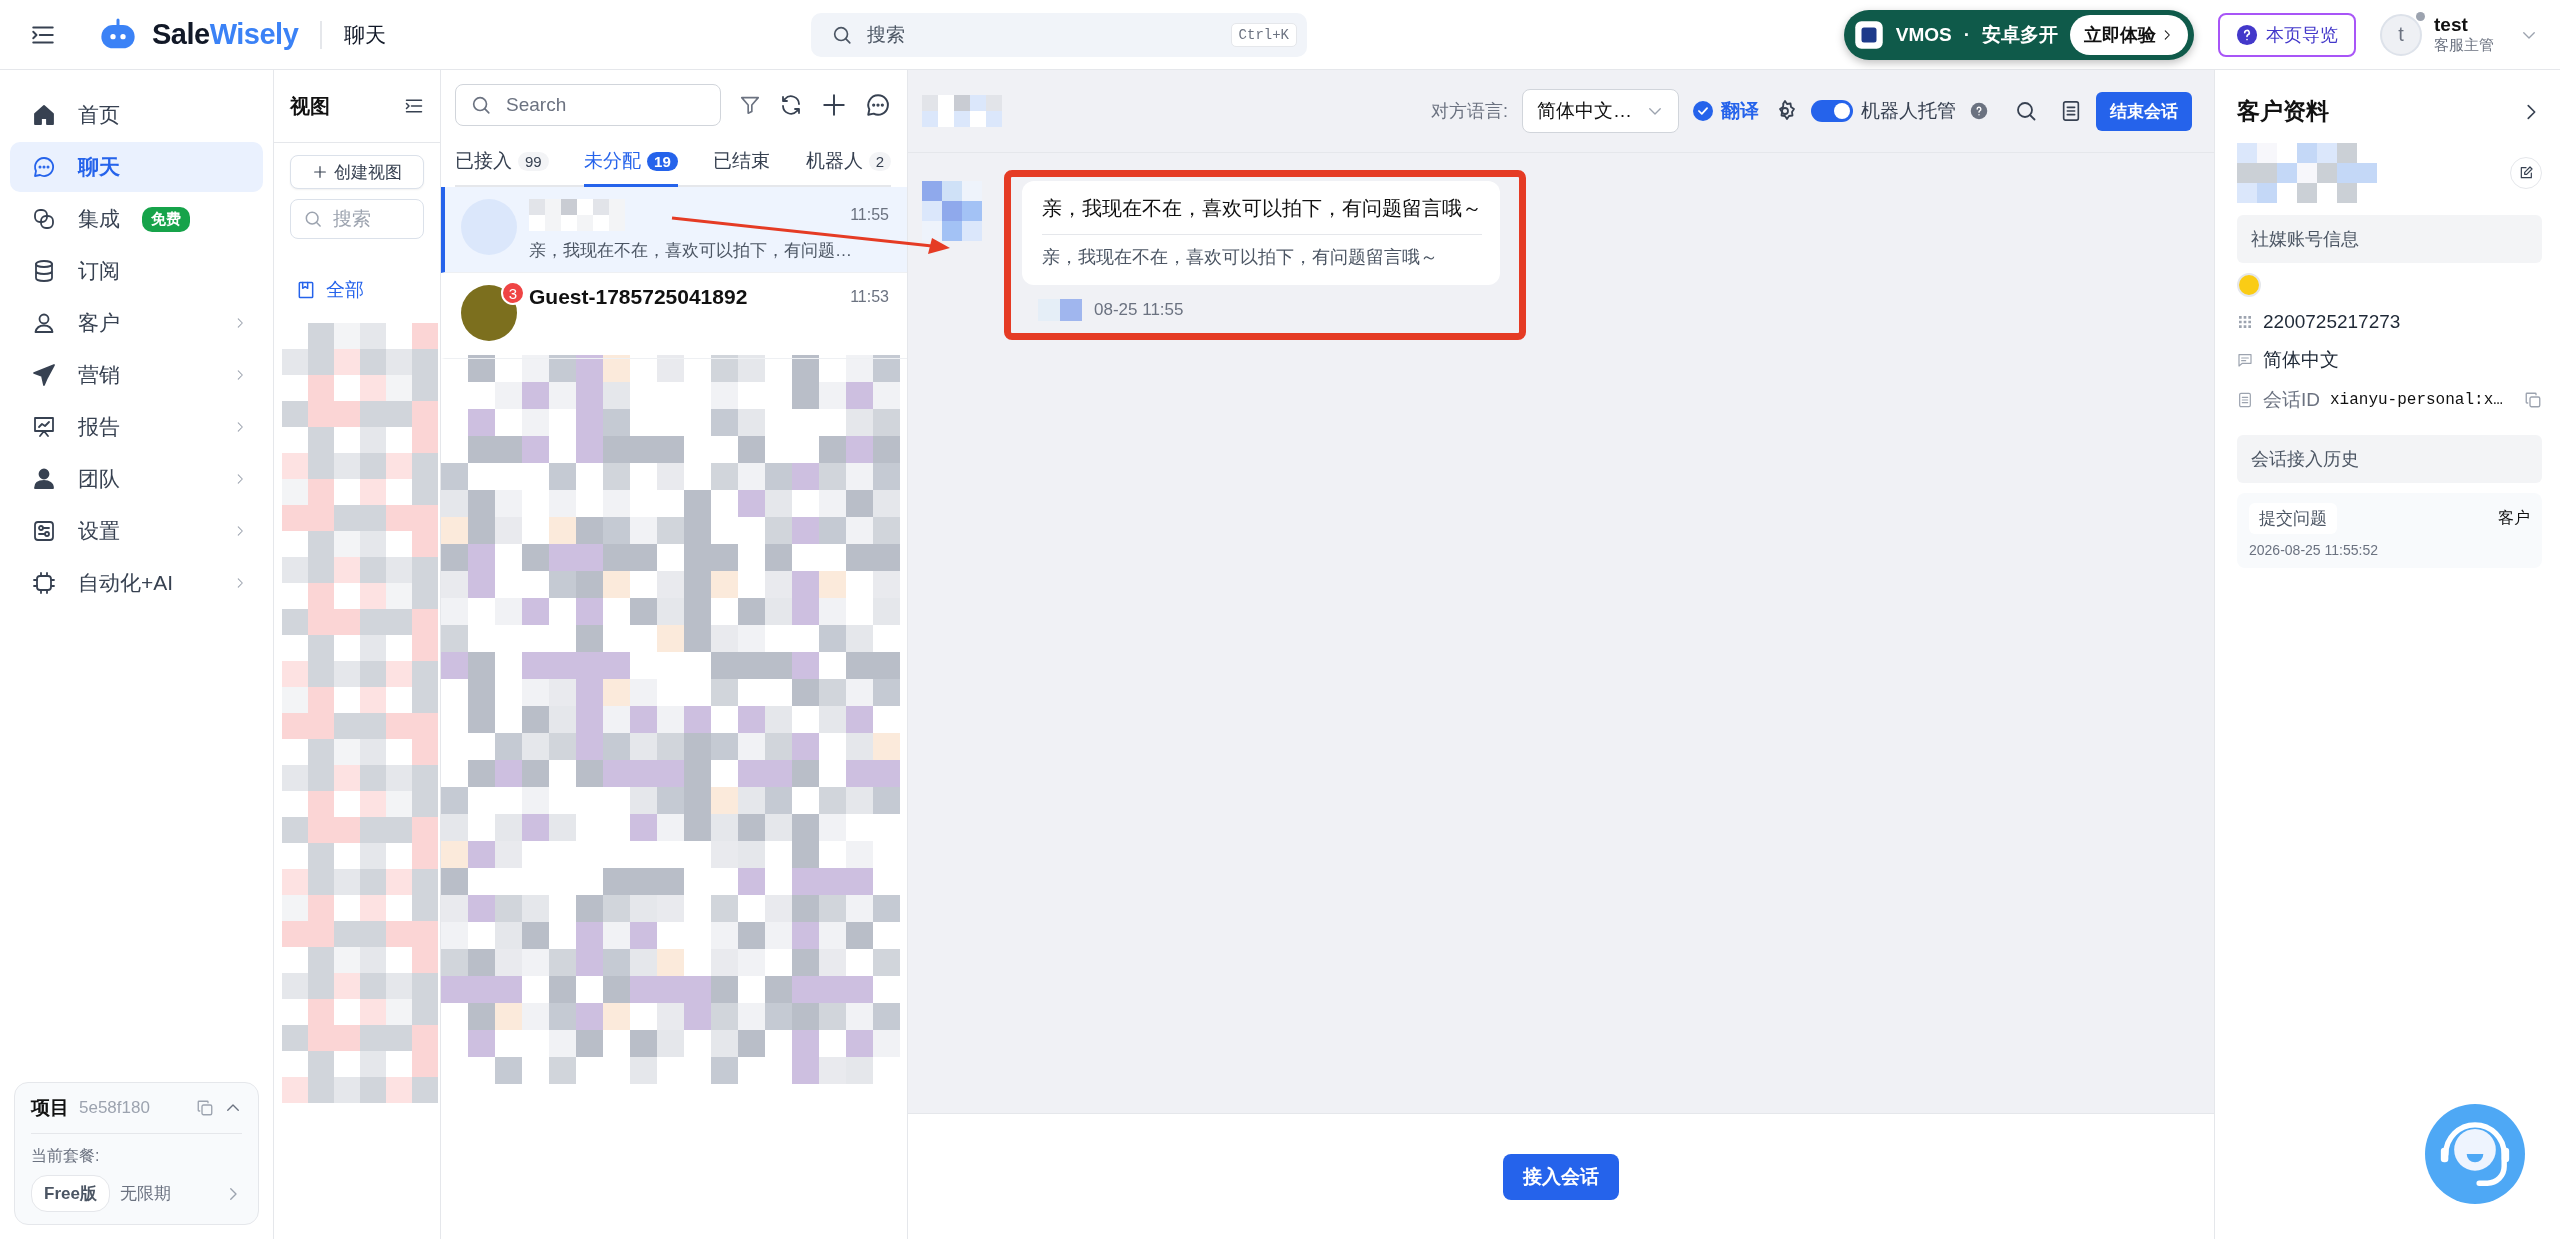  I want to click on nav-item: 自动化+AI, so click(136, 583).